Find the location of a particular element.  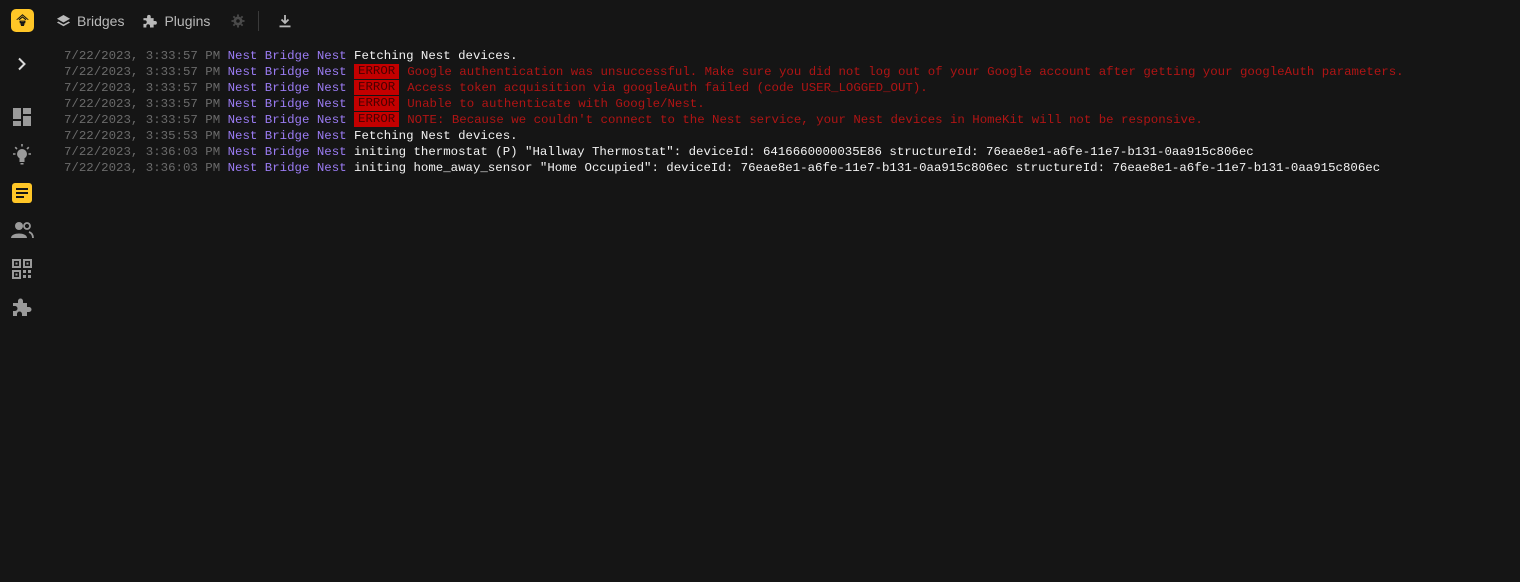

sidebar-expand-button is located at coordinates (22, 64).